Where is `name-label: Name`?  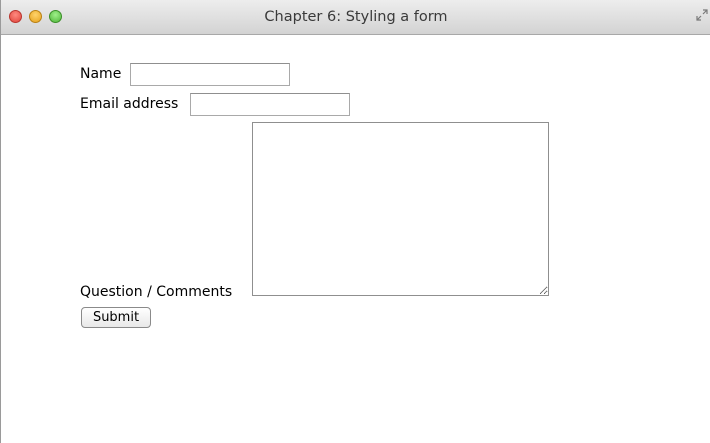
name-label: Name is located at coordinates (101, 74).